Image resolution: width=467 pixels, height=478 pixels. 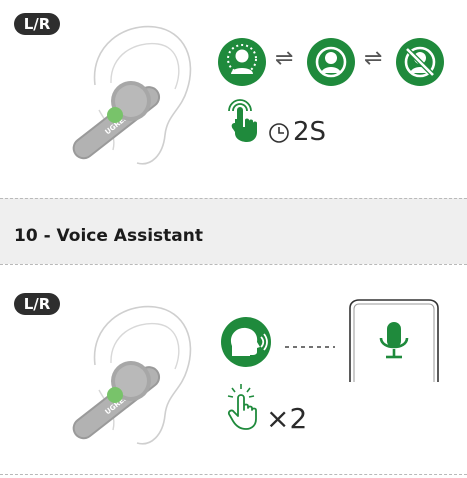 What do you see at coordinates (108, 236) in the screenshot?
I see `section-title: 10 - Voice Assistant` at bounding box center [108, 236].